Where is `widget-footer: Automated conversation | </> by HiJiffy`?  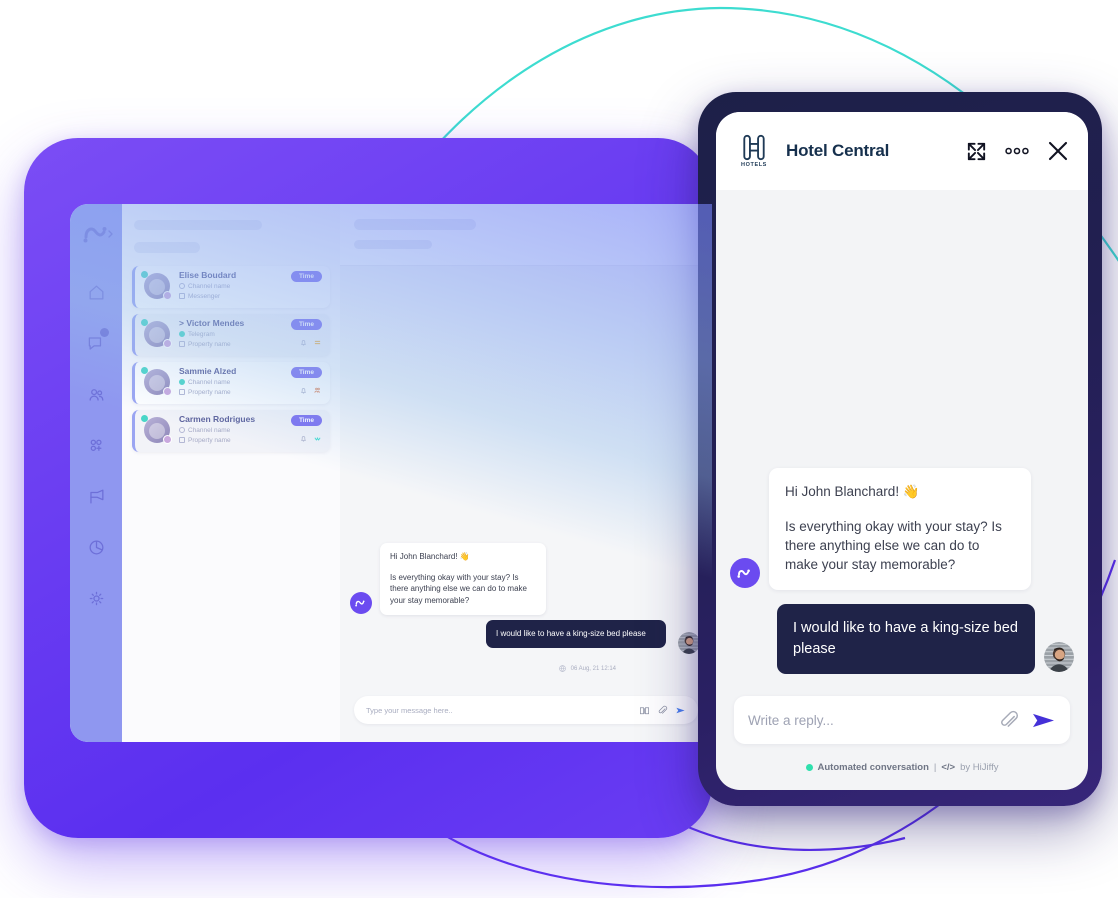 widget-footer: Automated conversation | </> by HiJiffy is located at coordinates (902, 767).